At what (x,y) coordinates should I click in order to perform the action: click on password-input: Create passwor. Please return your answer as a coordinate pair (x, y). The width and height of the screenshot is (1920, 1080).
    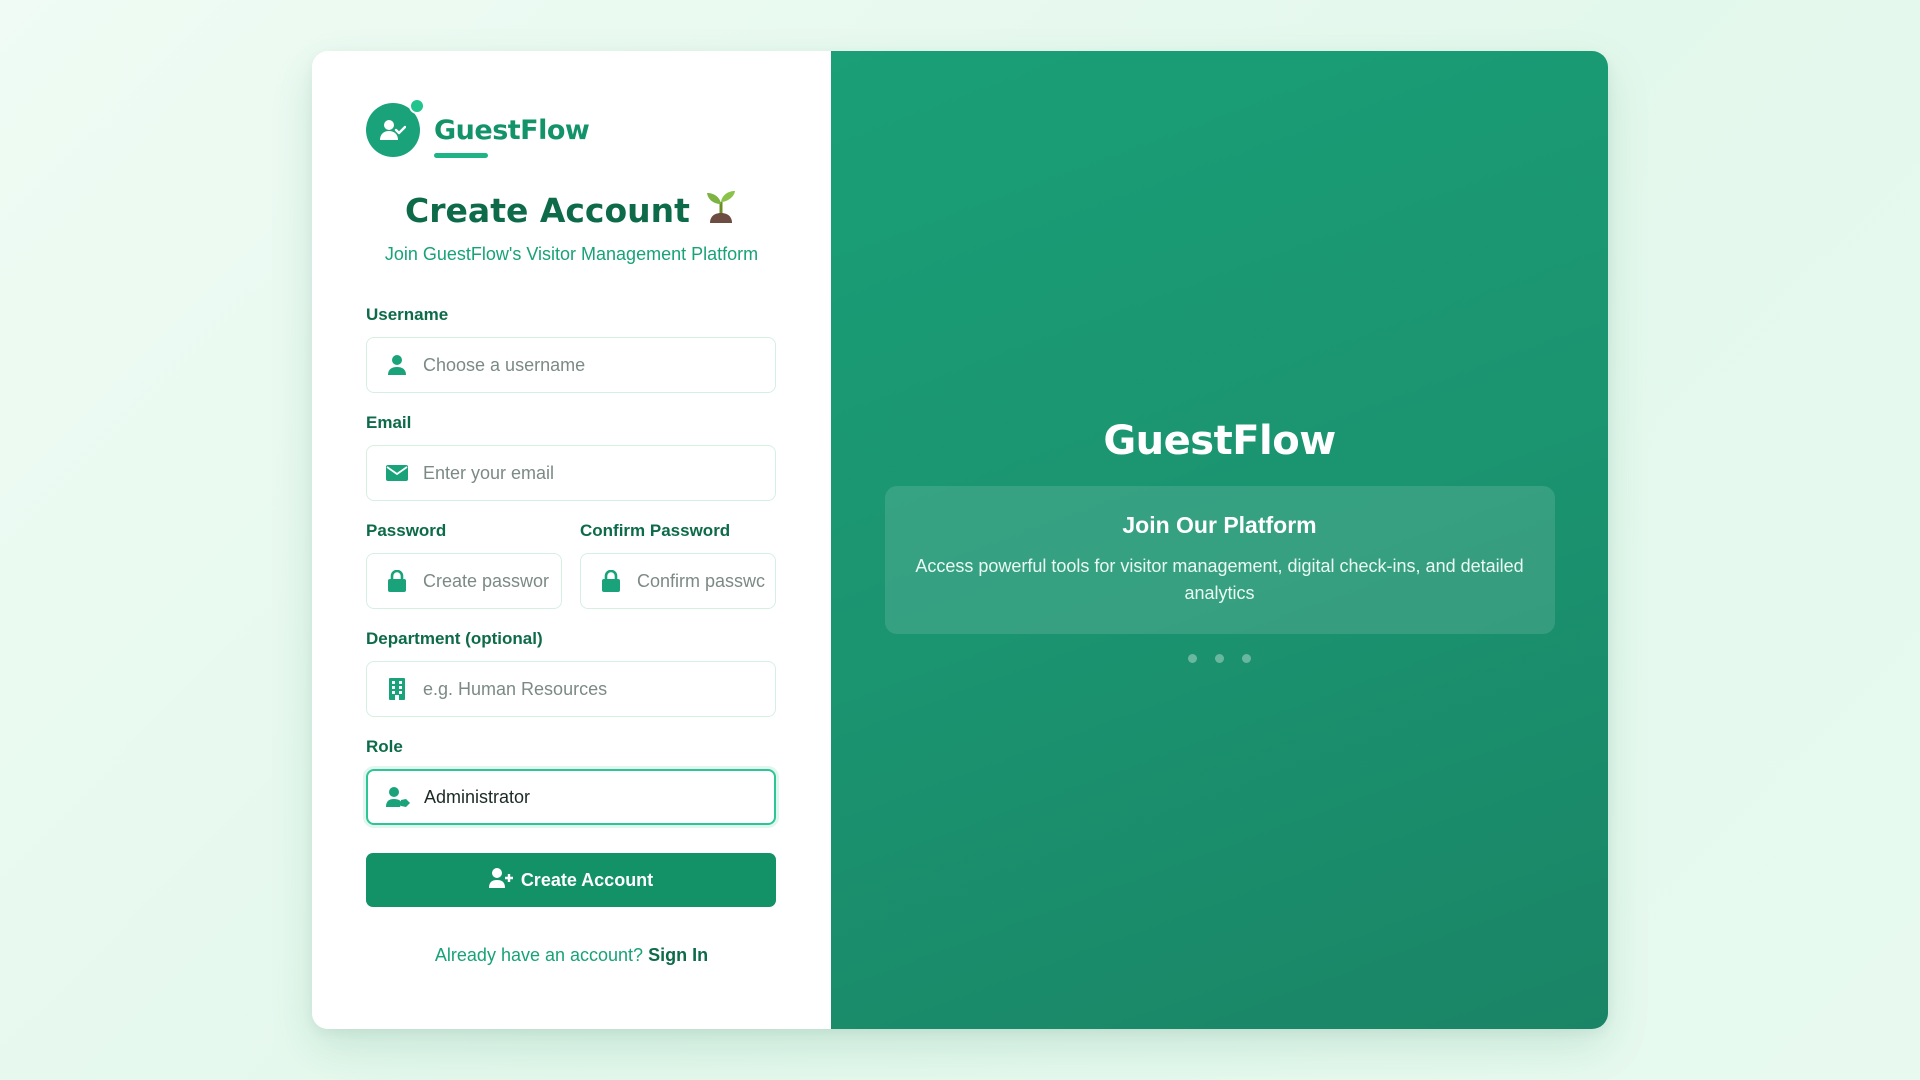
    Looking at the image, I should click on (464, 581).